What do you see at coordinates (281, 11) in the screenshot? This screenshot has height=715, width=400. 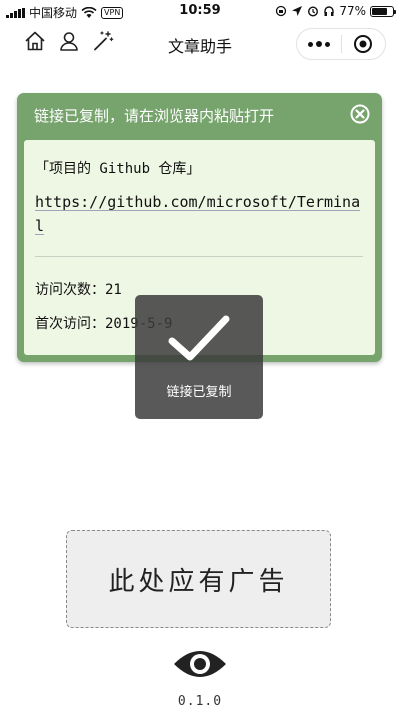 I see `rotation-lock-icon` at bounding box center [281, 11].